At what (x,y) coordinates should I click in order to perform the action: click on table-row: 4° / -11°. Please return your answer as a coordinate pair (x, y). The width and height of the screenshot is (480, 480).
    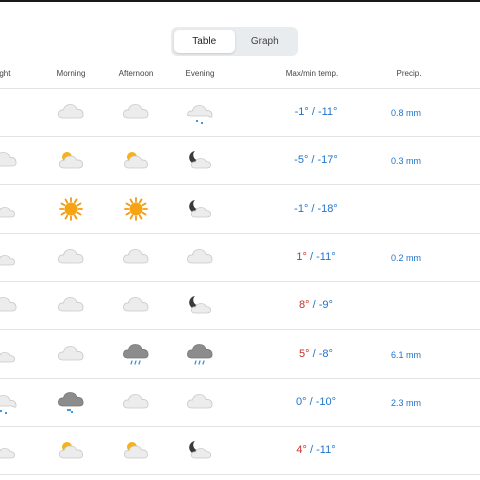
    Looking at the image, I should click on (240, 451).